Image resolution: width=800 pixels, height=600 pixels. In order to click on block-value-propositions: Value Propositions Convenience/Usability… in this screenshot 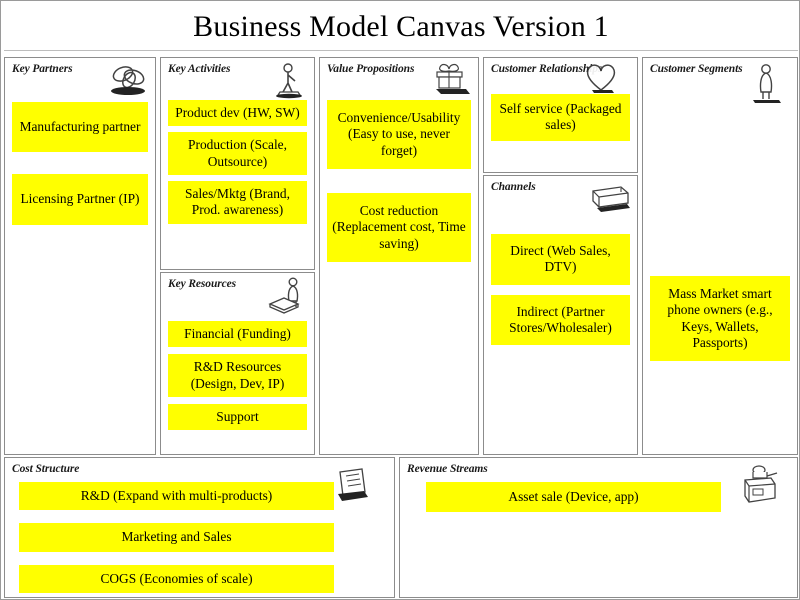, I will do `click(399, 256)`.